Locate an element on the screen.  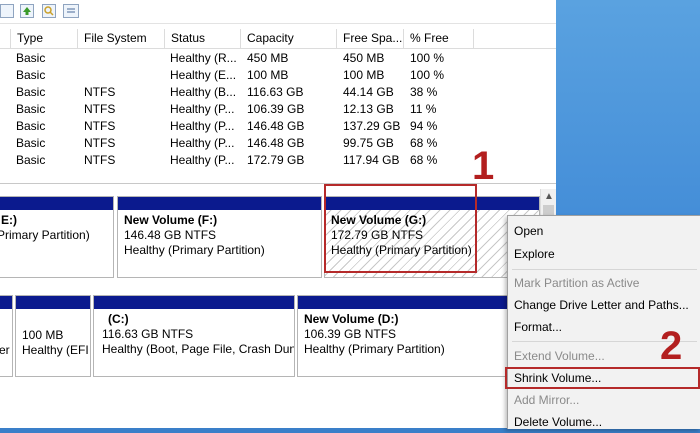
partition-status: Primary Partition) is located at coordinates (45, 235).